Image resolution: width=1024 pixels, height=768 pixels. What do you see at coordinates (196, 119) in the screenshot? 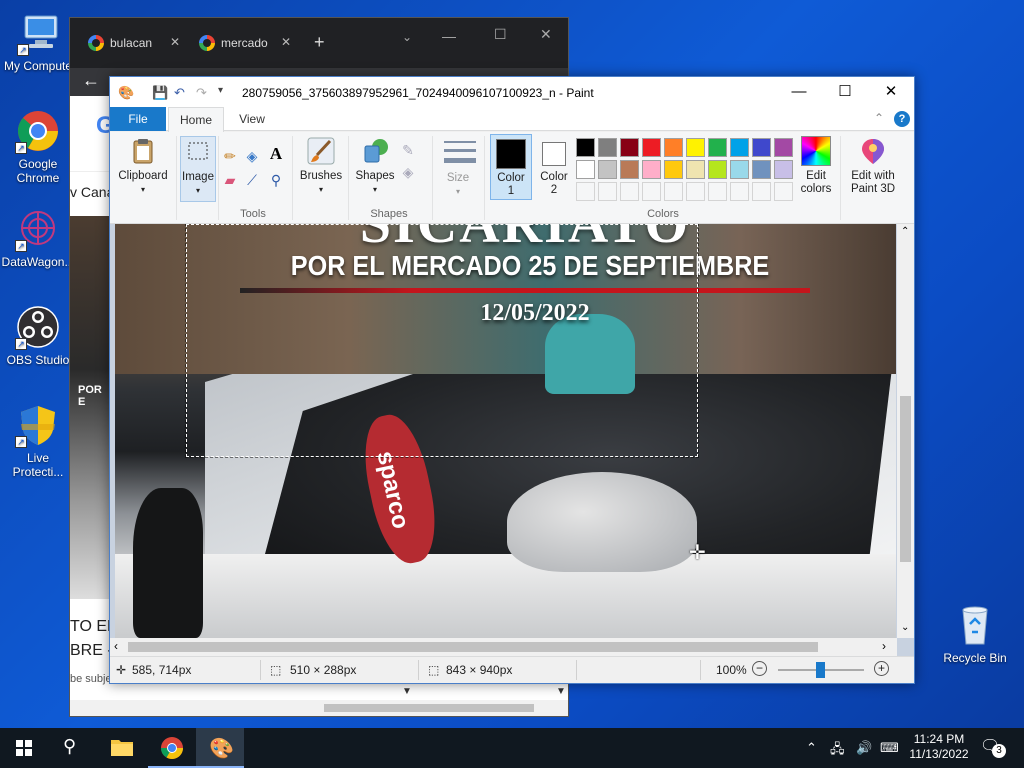
I see `tab-home: Home` at bounding box center [196, 119].